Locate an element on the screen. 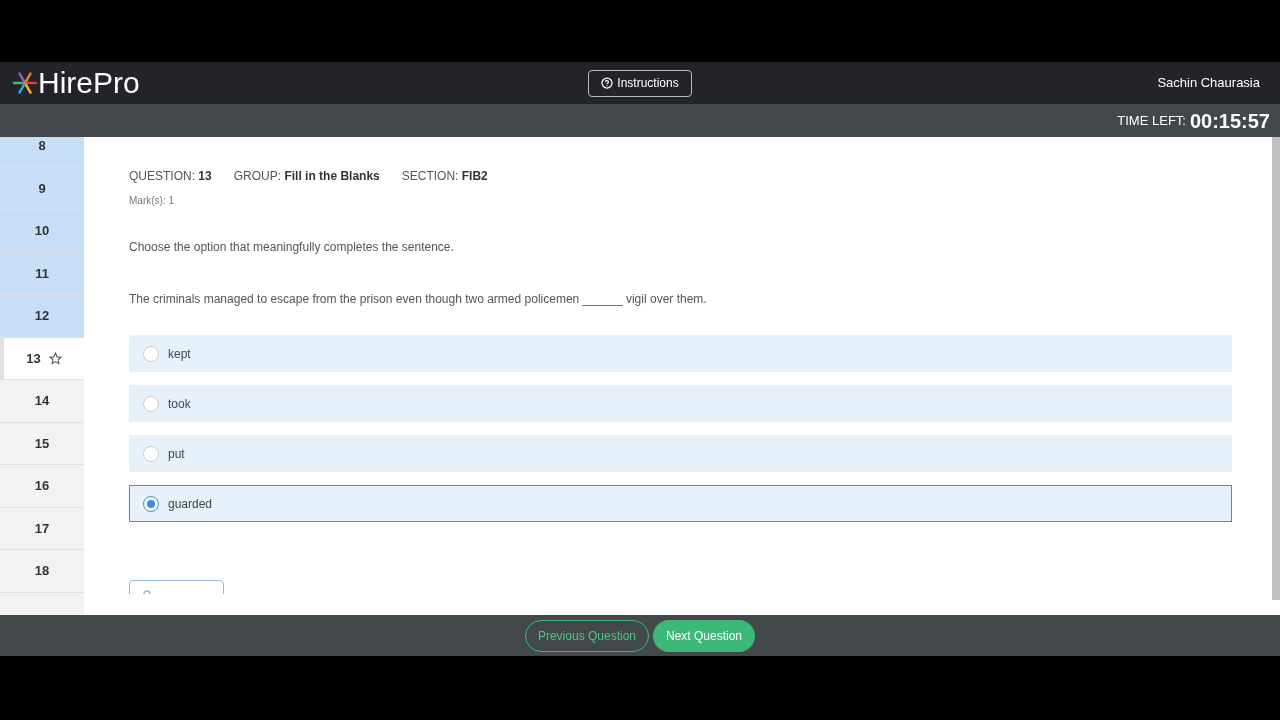 This screenshot has height=720, width=1280. answer-option: guarded is located at coordinates (680, 503).